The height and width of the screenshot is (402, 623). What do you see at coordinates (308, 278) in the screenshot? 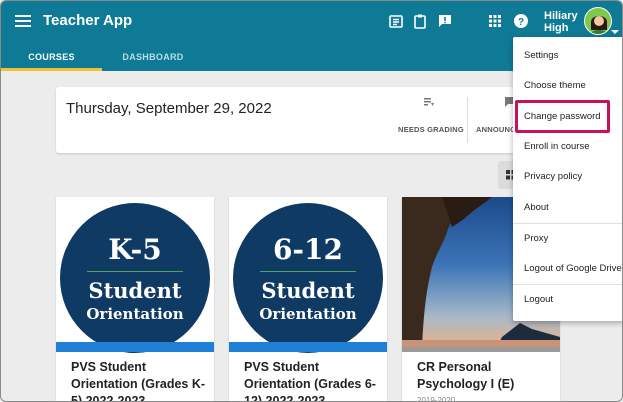
I see `course-badge: 6-12 Student Orientation` at bounding box center [308, 278].